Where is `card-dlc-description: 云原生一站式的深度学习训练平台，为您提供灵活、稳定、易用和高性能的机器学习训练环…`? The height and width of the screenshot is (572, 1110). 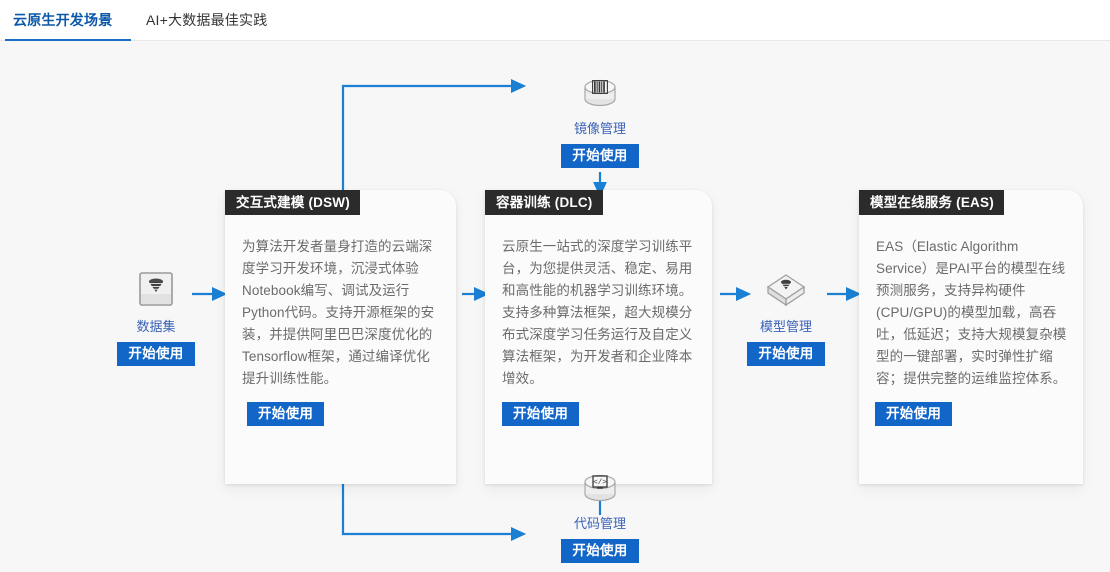
card-dlc-description: 云原生一站式的深度学习训练平台，为您提供灵活、稳定、易用和高性能的机器学习训练环… is located at coordinates (597, 312).